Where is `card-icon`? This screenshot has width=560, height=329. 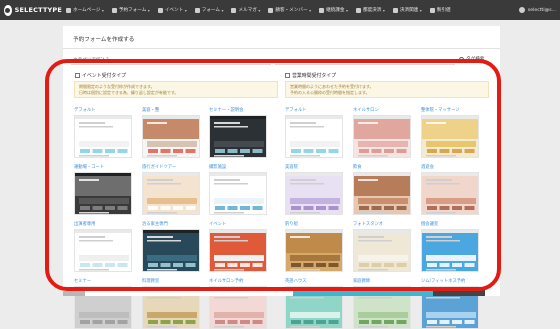 card-icon is located at coordinates (358, 10).